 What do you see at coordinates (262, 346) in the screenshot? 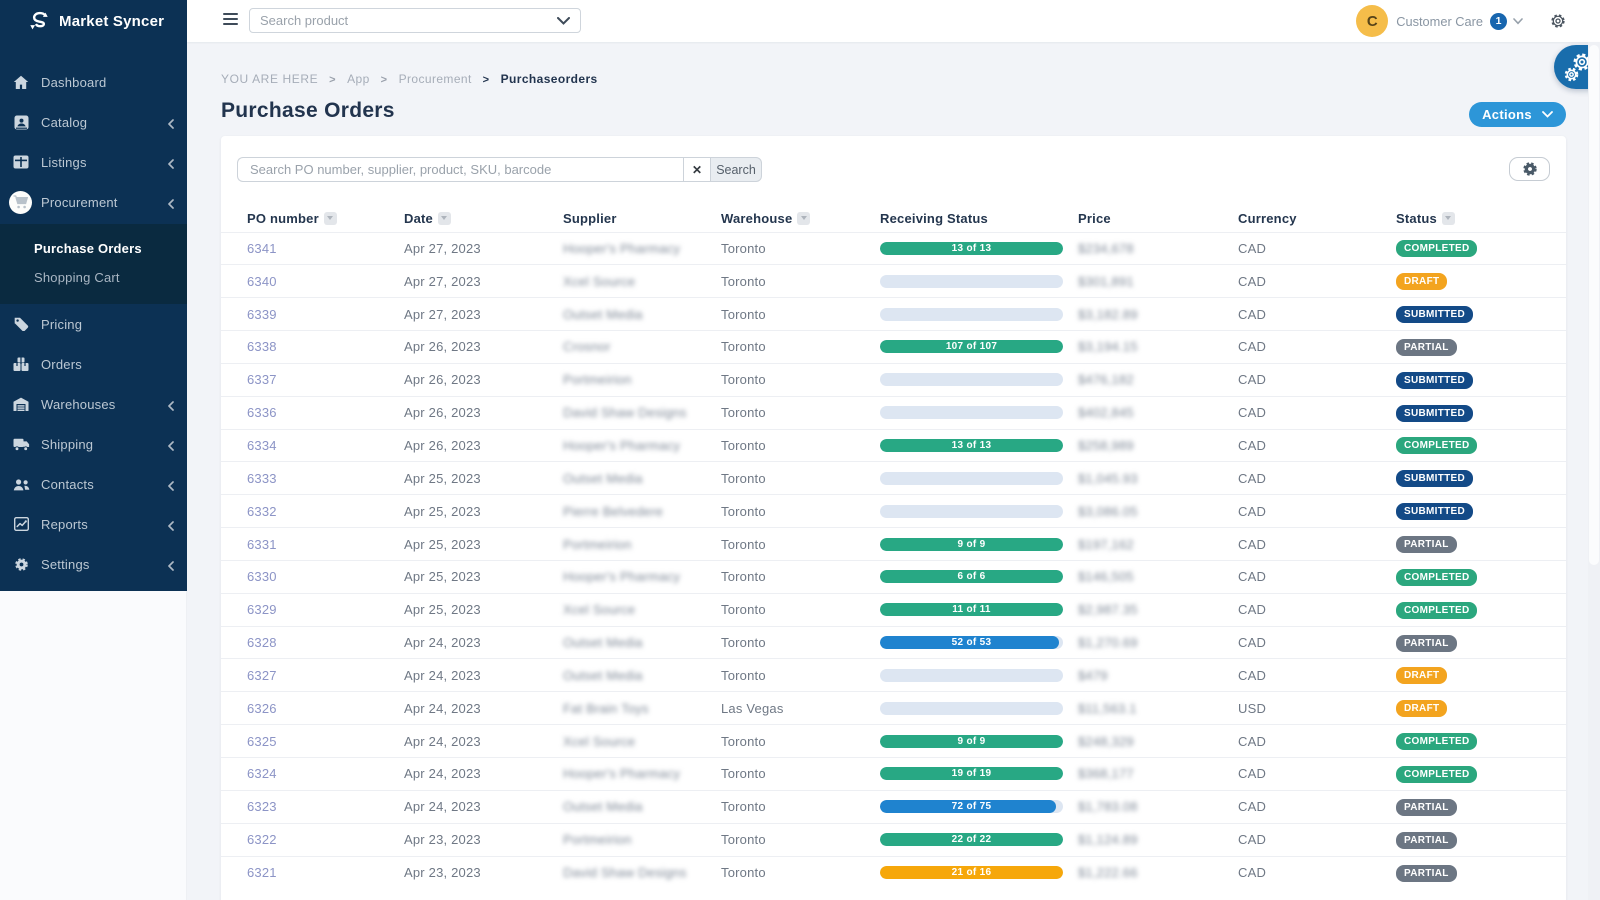
I see `po-number-link: 6338` at bounding box center [262, 346].